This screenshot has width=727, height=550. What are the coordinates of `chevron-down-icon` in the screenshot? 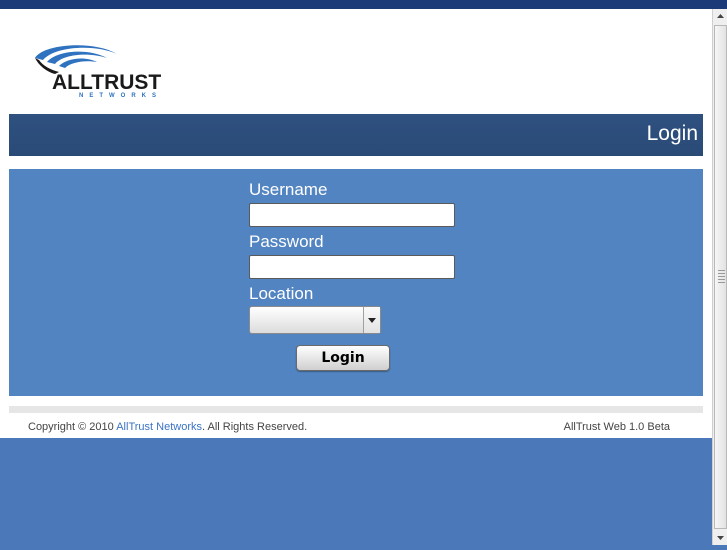 It's located at (372, 320).